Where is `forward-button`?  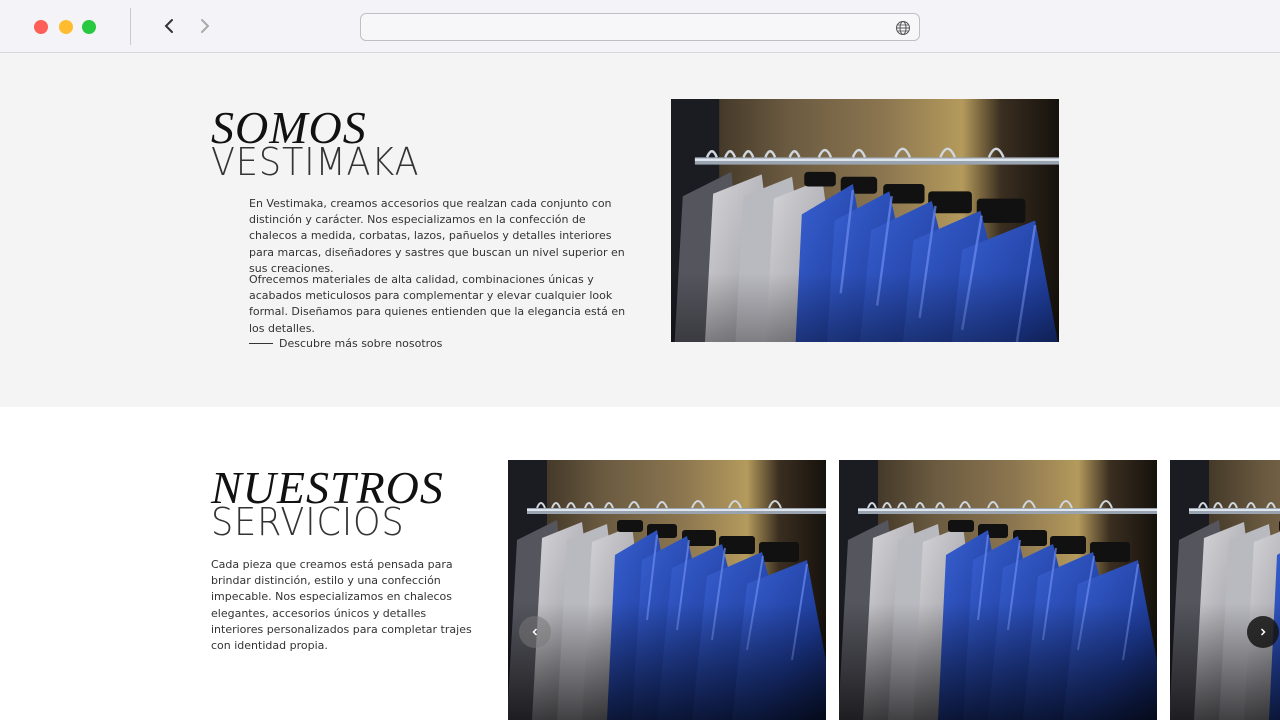 forward-button is located at coordinates (205, 26).